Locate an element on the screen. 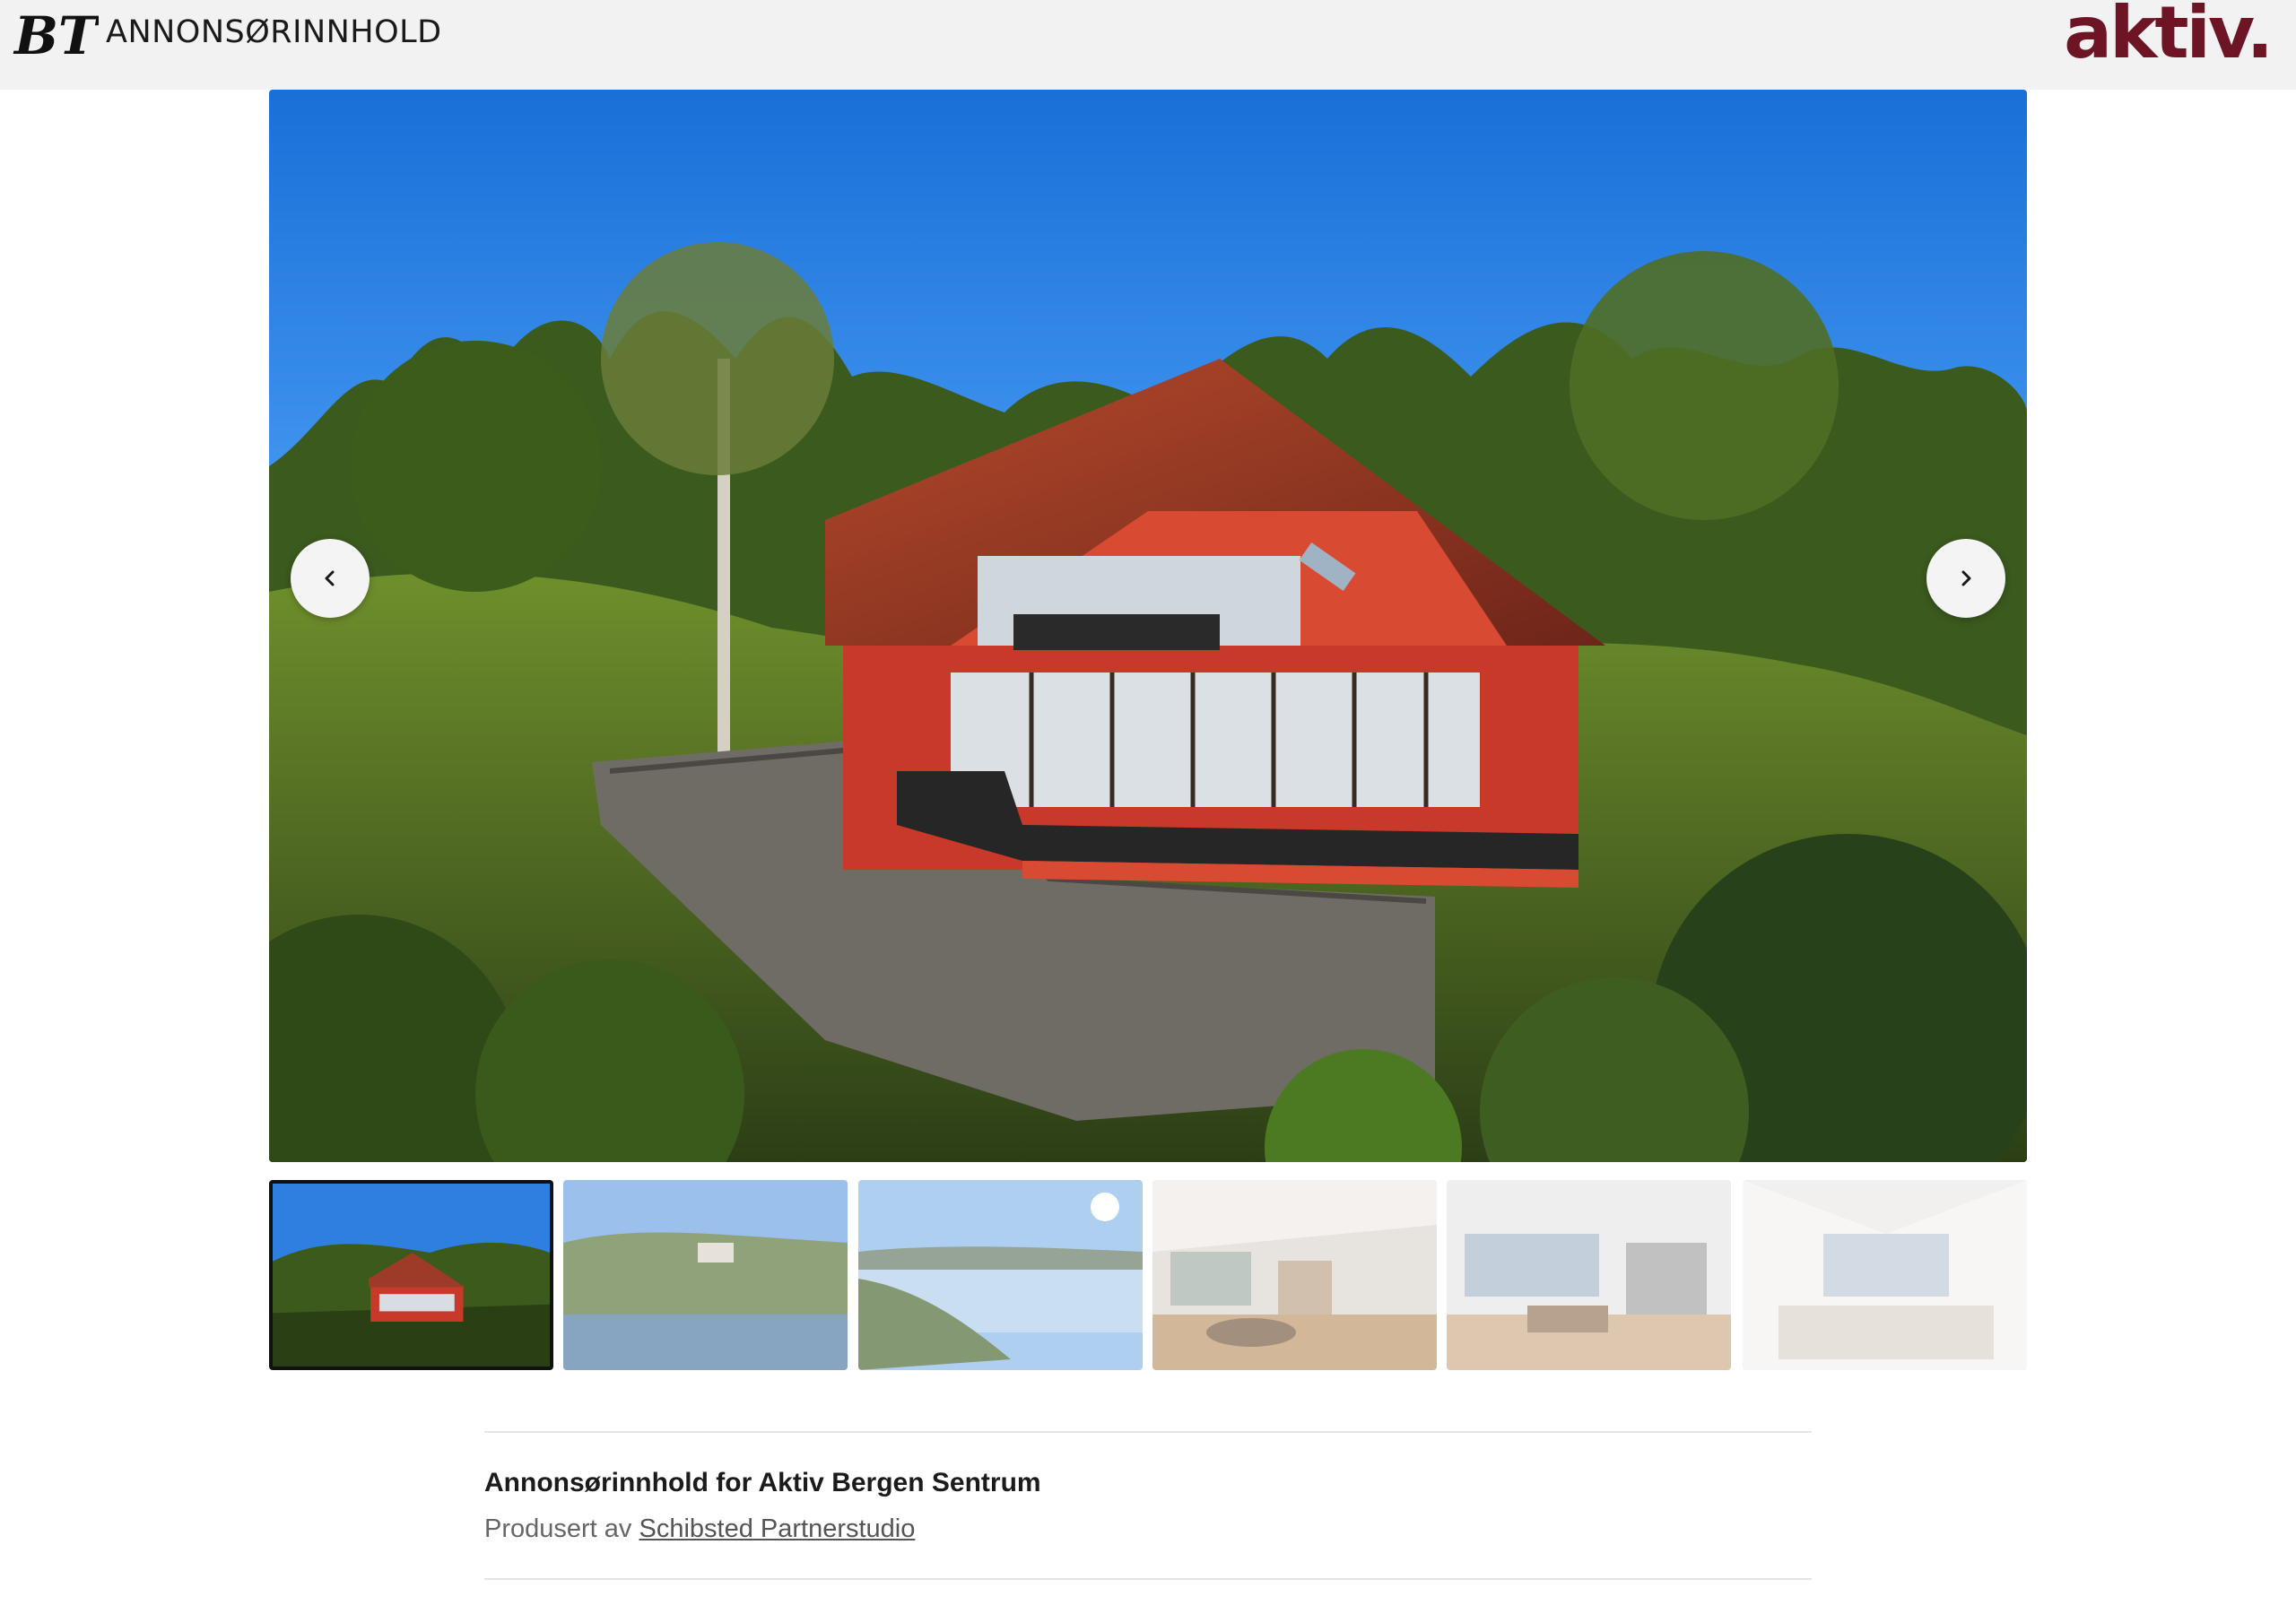  produced-by-label: Produsert av is located at coordinates (558, 1528).